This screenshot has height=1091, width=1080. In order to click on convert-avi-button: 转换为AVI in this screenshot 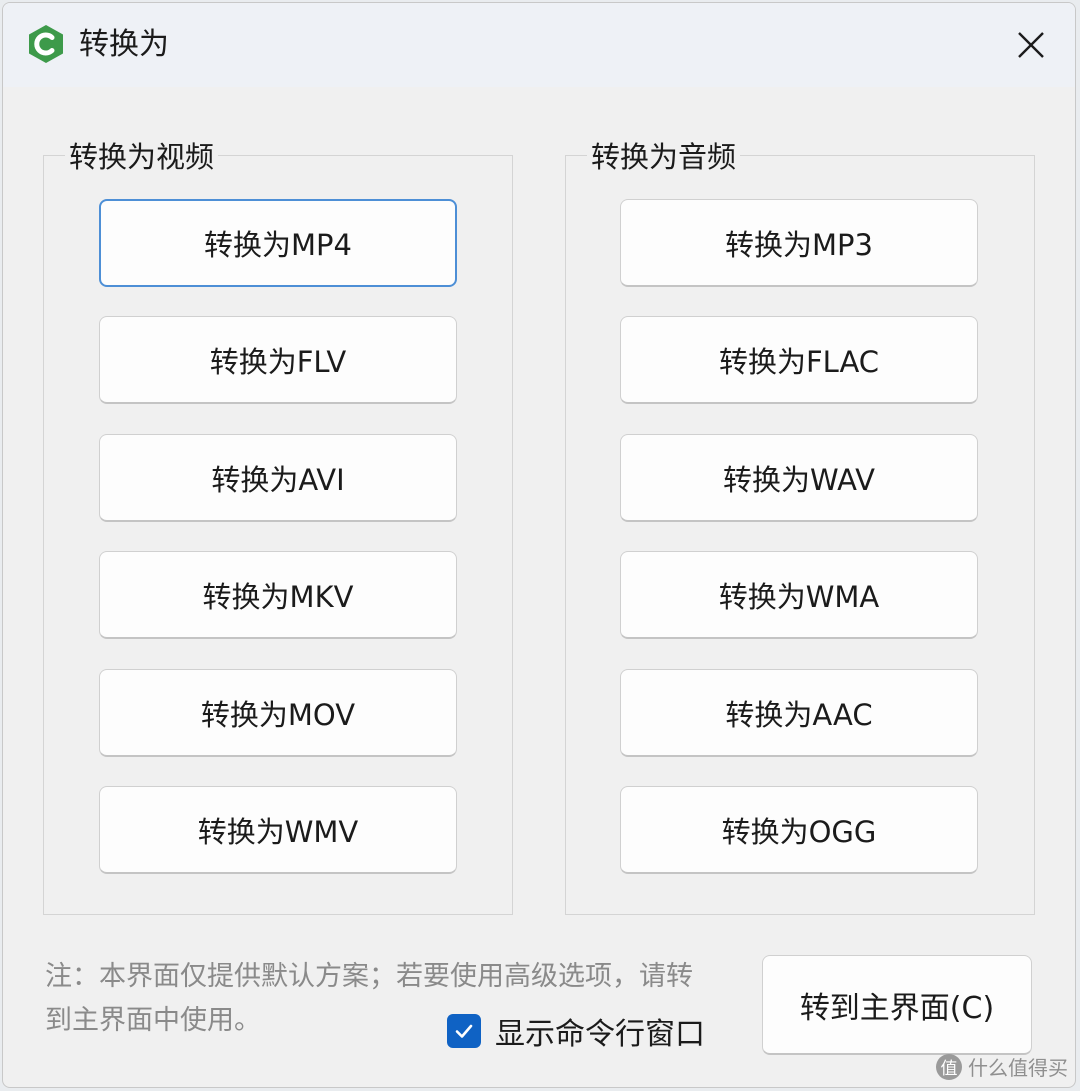, I will do `click(278, 478)`.